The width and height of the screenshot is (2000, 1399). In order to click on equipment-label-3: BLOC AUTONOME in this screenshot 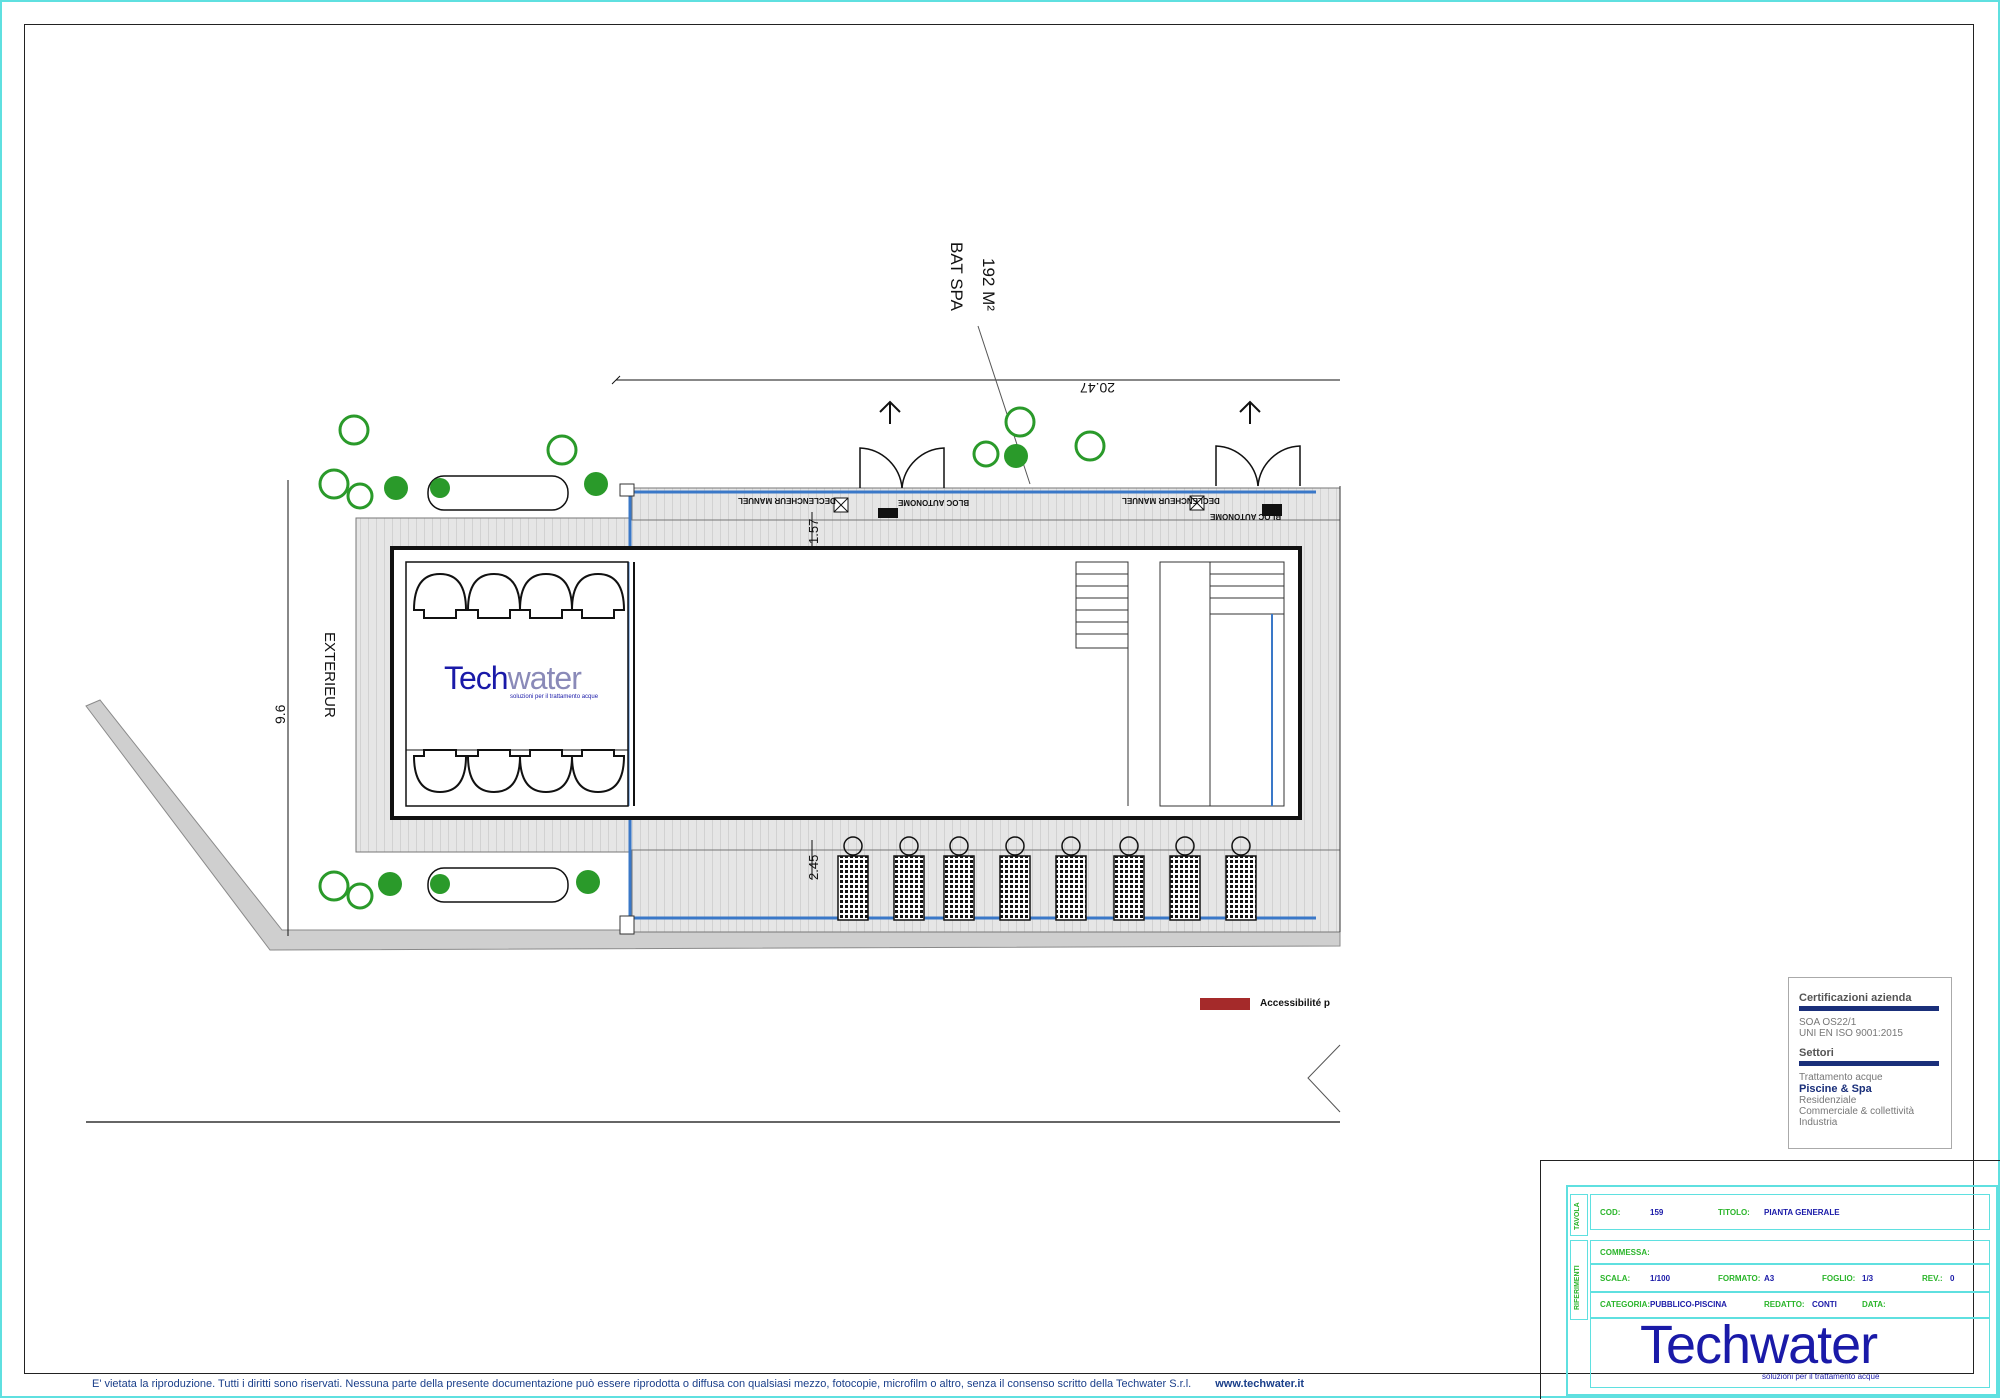, I will do `click(1246, 516)`.